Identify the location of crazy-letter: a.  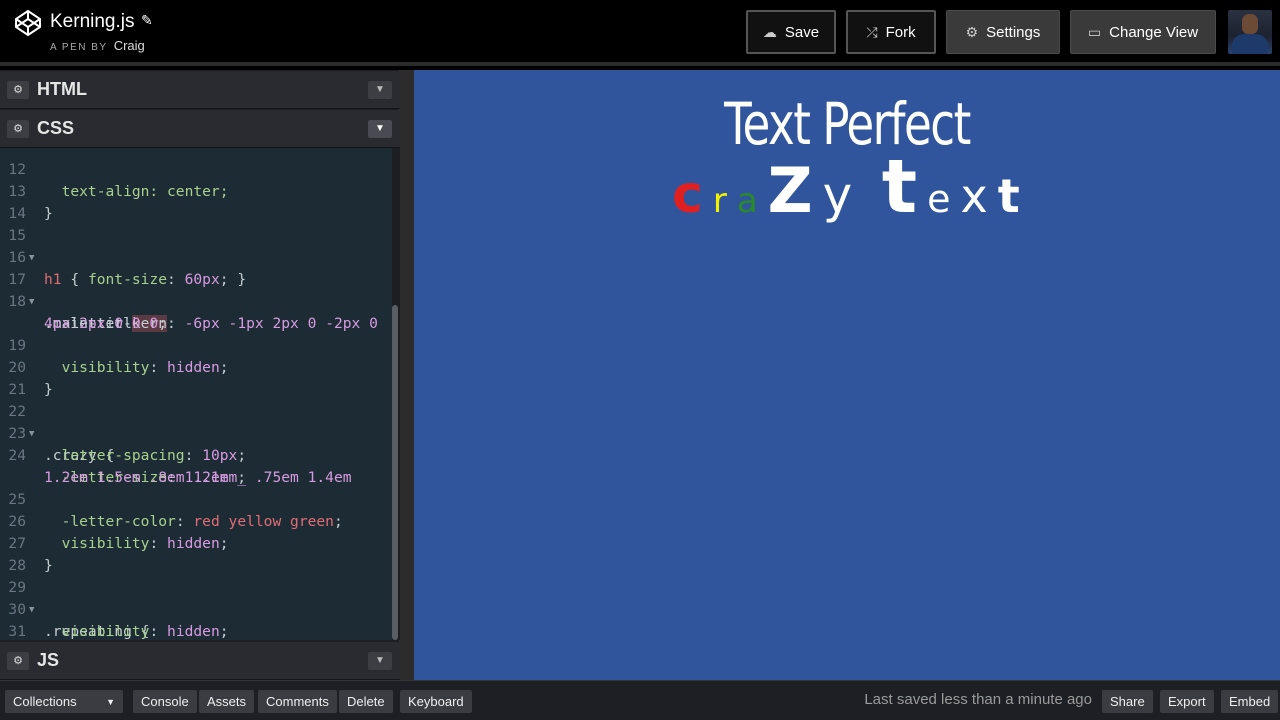
(752, 201).